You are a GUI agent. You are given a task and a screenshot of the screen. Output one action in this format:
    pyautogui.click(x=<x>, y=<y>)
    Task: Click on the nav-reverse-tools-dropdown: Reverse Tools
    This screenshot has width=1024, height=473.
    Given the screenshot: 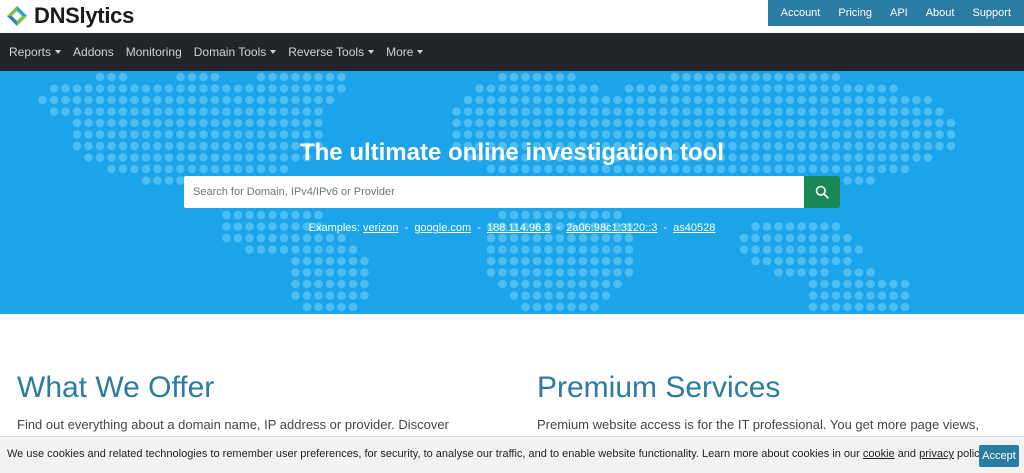 What is the action you would take?
    pyautogui.click(x=331, y=52)
    